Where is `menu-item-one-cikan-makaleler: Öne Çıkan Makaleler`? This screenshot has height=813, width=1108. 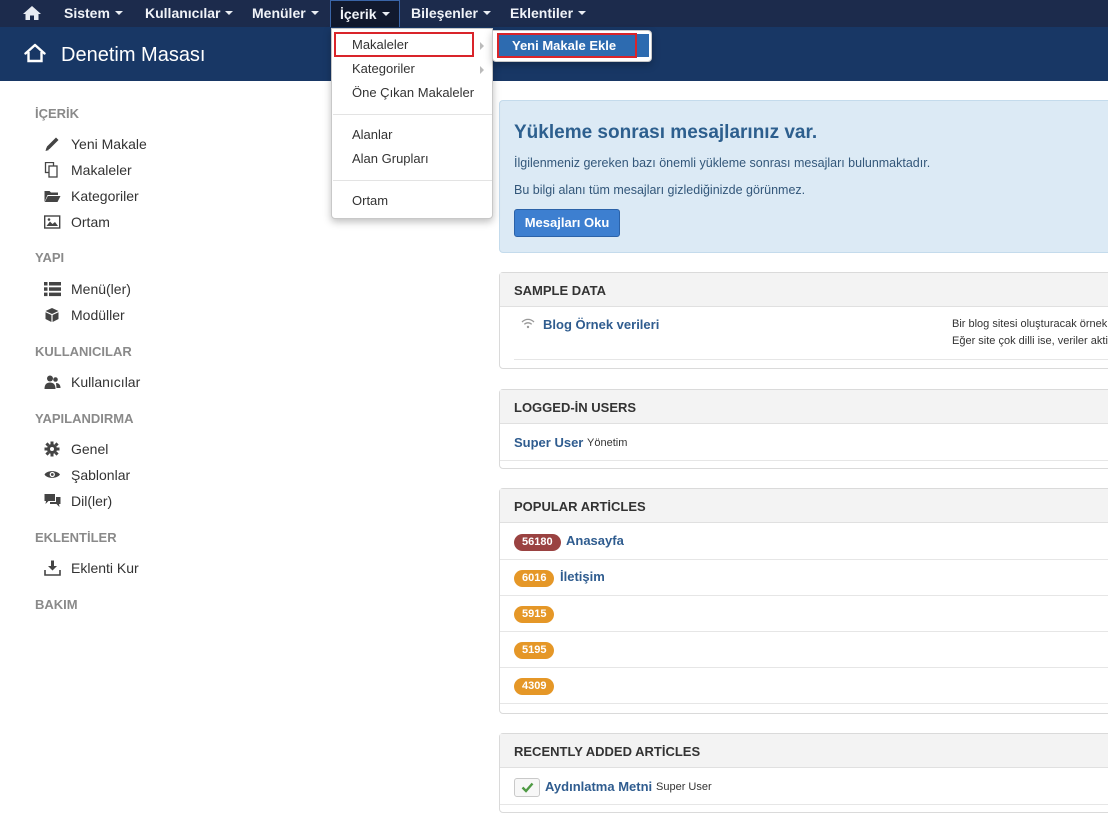
menu-item-one-cikan-makaleler: Öne Çıkan Makaleler is located at coordinates (412, 93).